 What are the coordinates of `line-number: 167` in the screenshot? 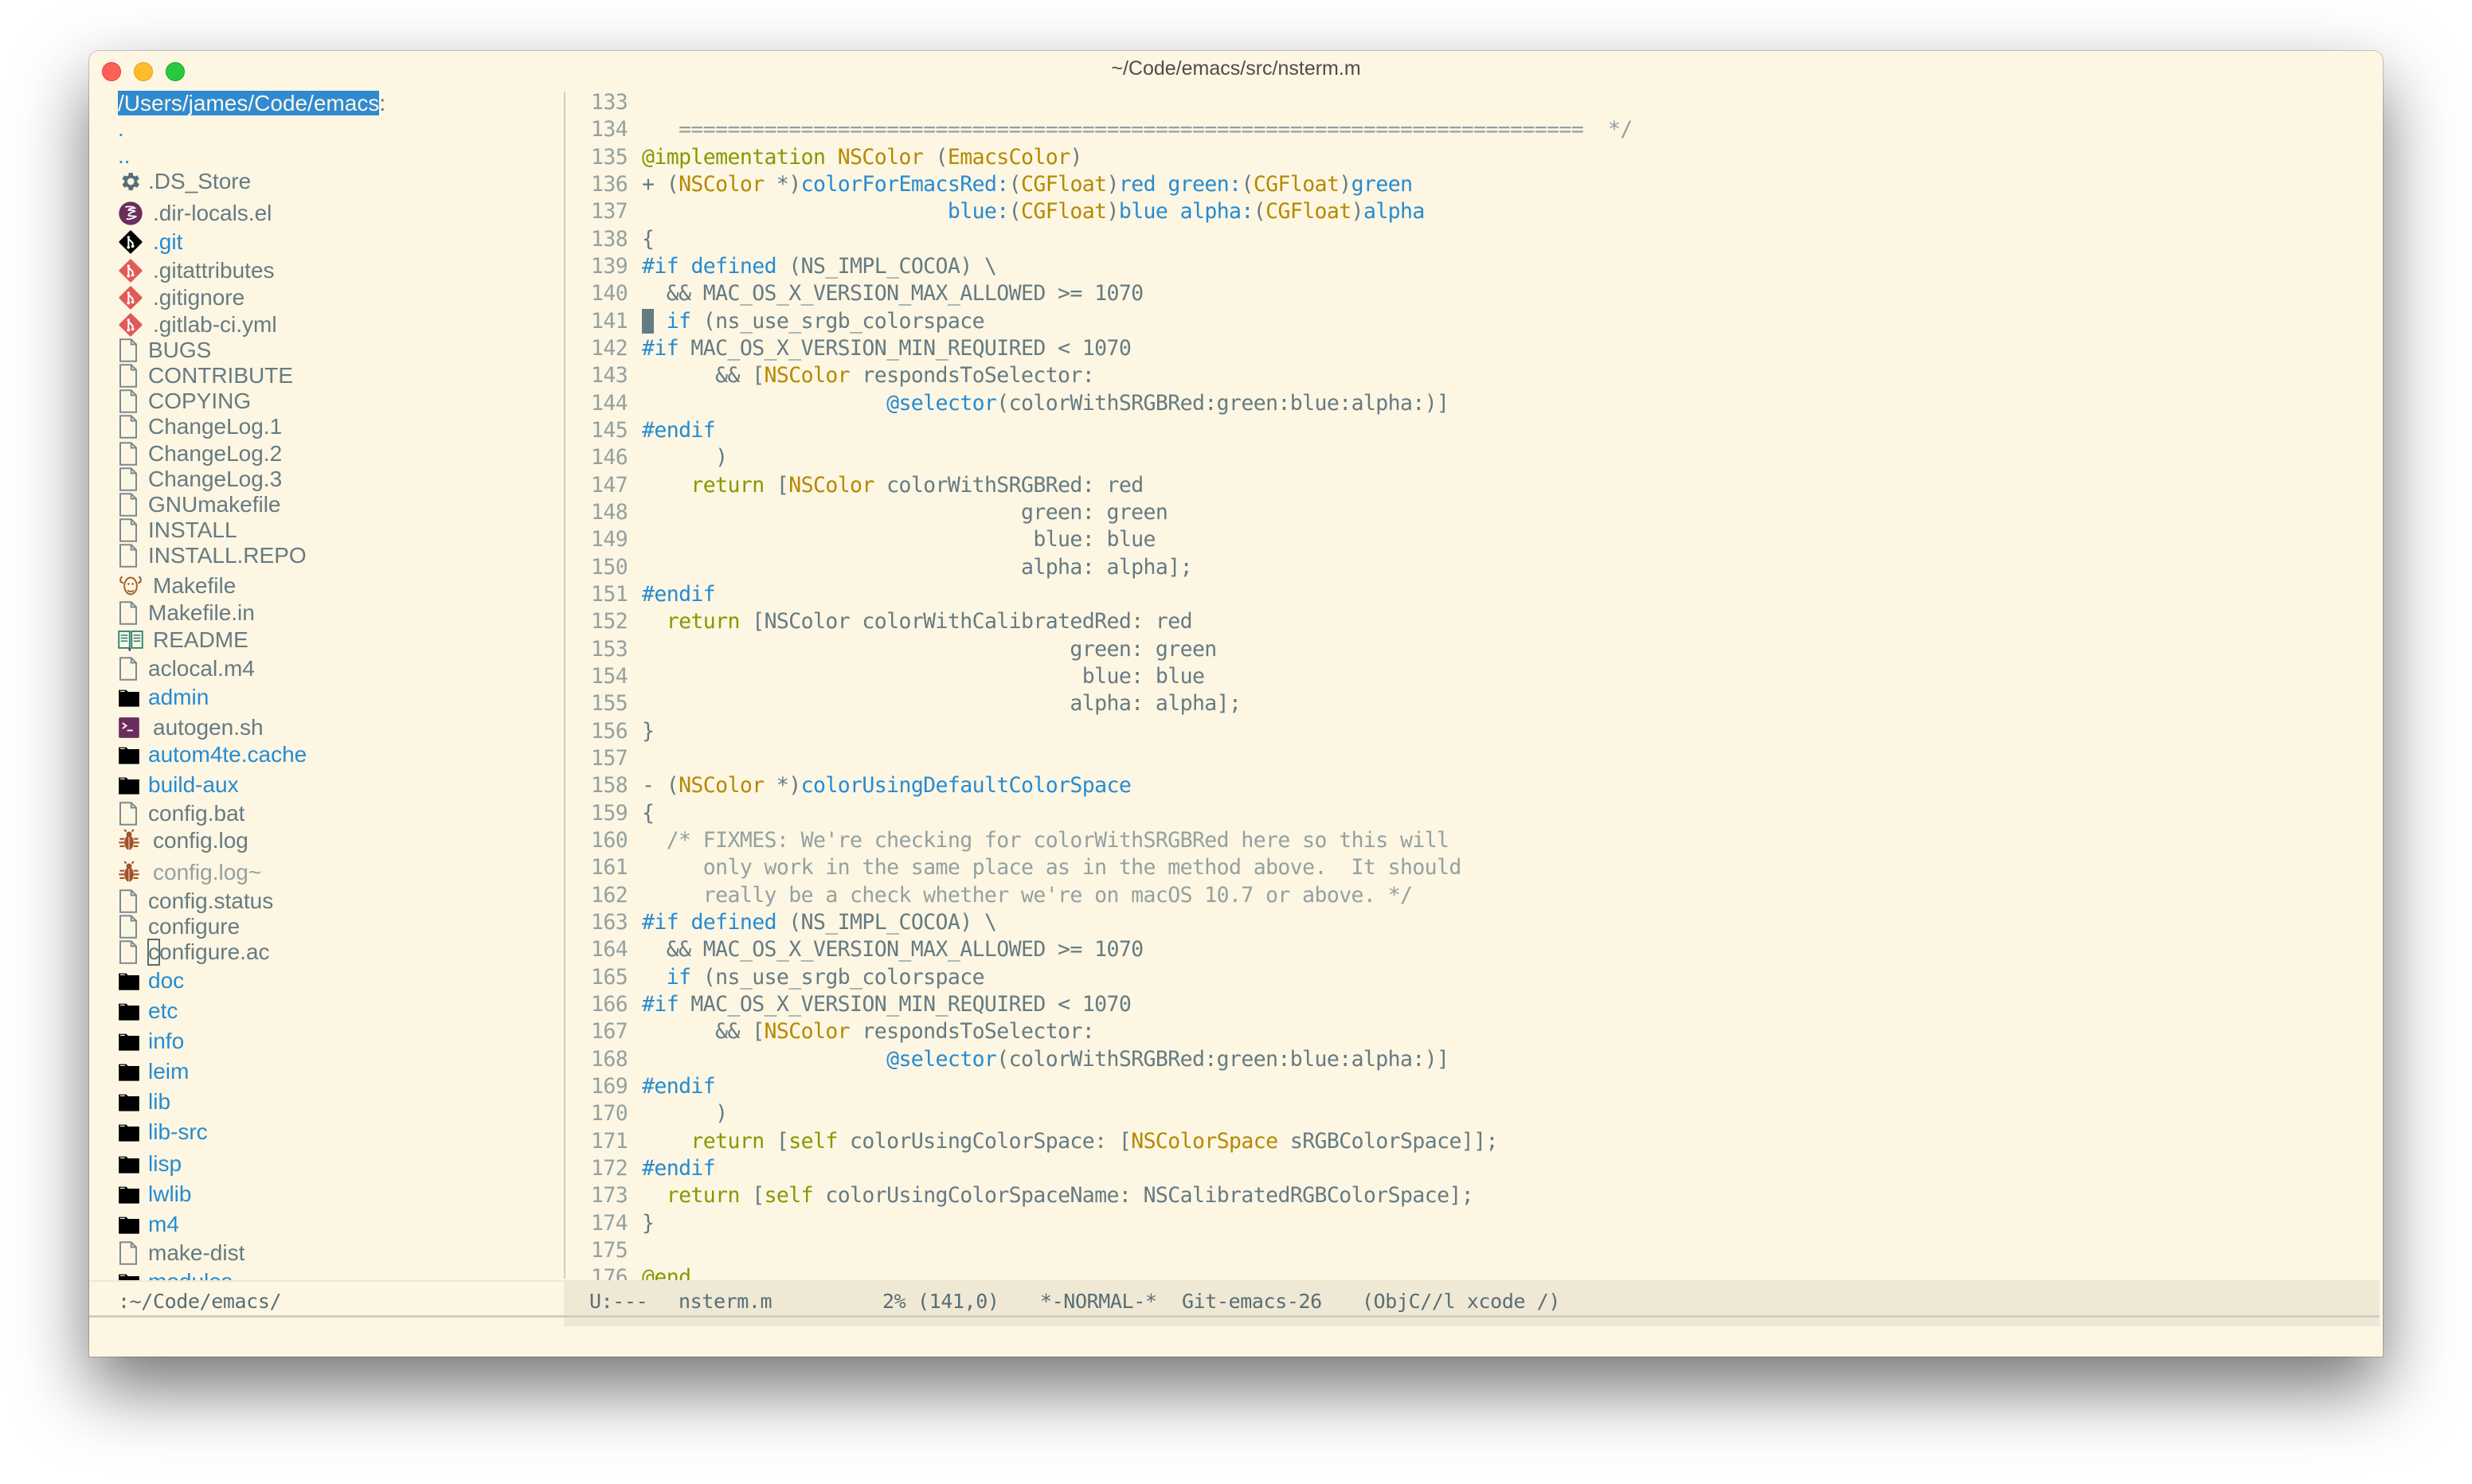 It's located at (609, 1031).